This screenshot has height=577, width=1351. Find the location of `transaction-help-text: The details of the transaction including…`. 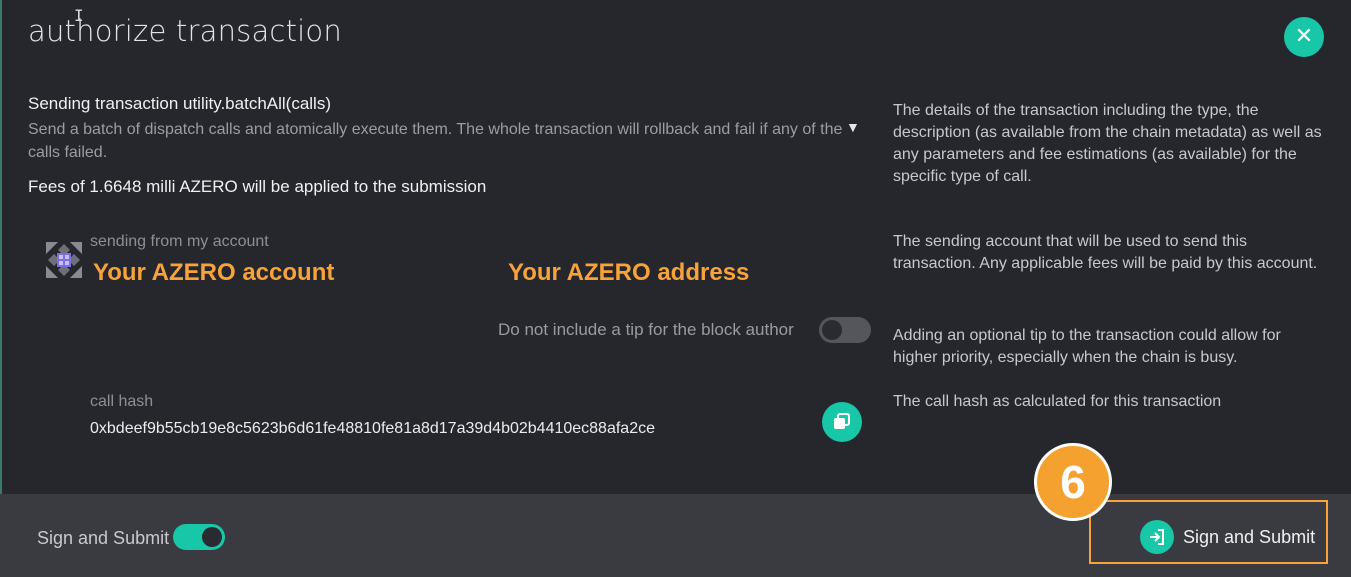

transaction-help-text: The details of the transaction including… is located at coordinates (1107, 143).